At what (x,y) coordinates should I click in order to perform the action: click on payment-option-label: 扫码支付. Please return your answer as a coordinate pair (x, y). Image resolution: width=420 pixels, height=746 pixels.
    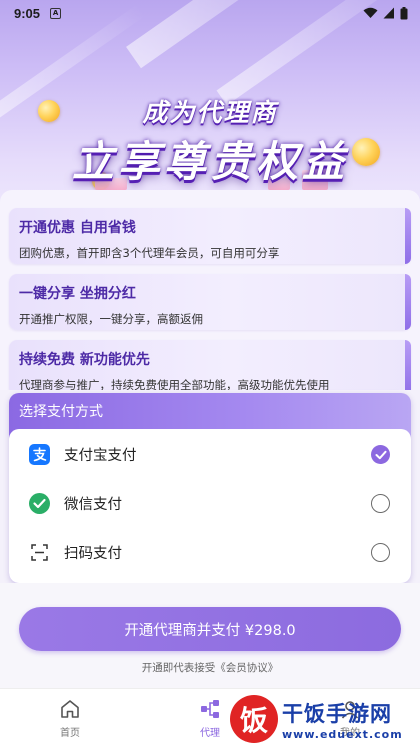
    Looking at the image, I should click on (93, 554).